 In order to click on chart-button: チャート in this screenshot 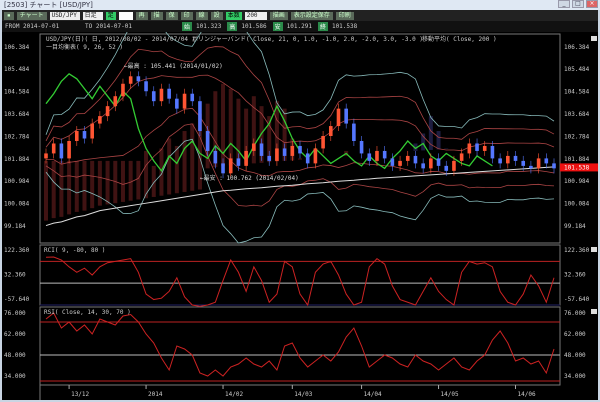, I will do `click(32, 16)`.